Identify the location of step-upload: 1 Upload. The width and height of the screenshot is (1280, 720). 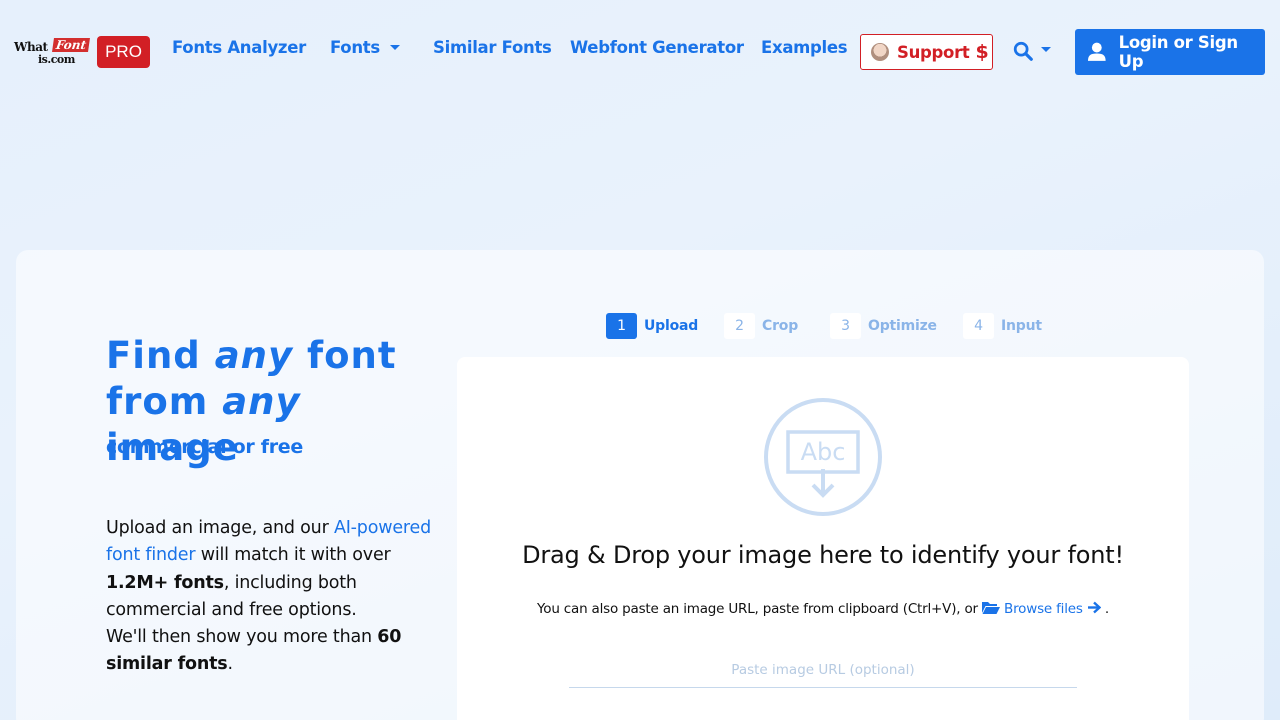
(652, 326).